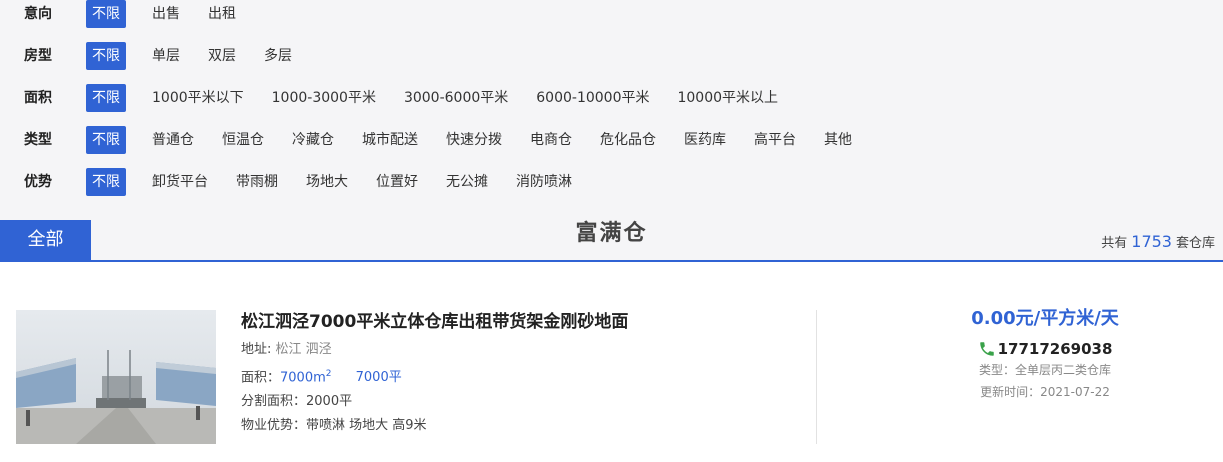  Describe the element at coordinates (390, 140) in the screenshot. I see `filter-option: 城市配送` at that location.